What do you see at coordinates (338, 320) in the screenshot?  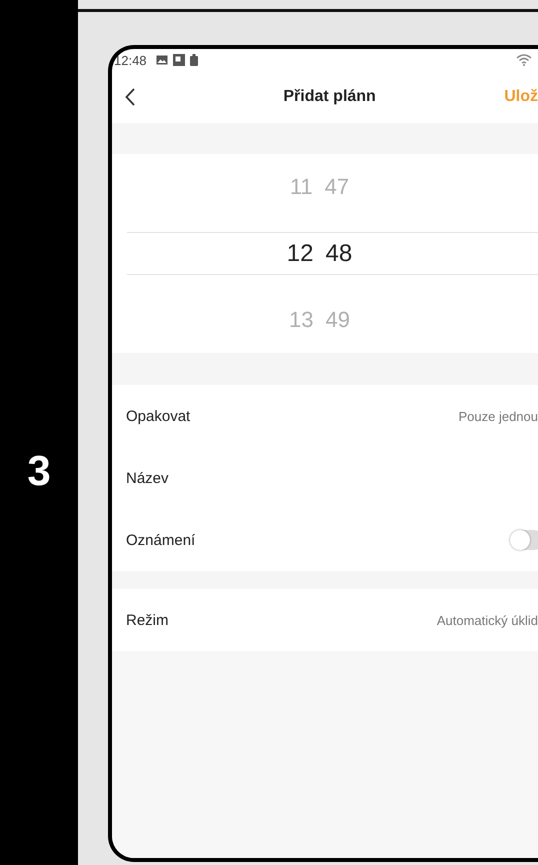 I see `minute-value: 49` at bounding box center [338, 320].